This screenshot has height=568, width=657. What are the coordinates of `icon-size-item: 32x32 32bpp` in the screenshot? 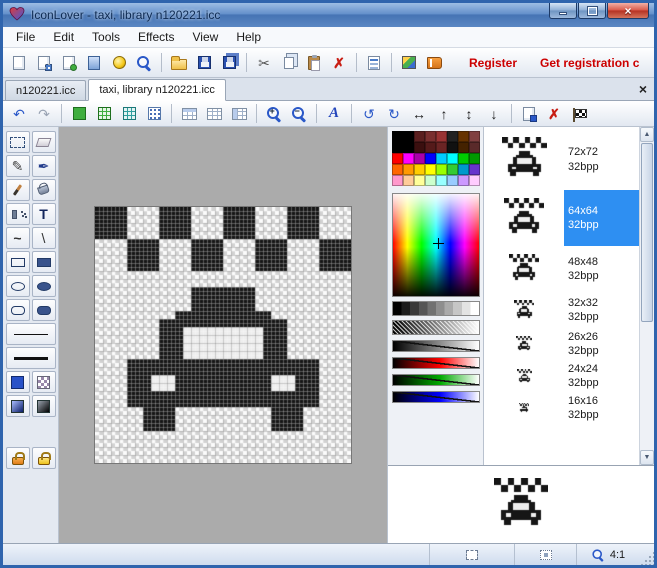 It's located at (561, 310).